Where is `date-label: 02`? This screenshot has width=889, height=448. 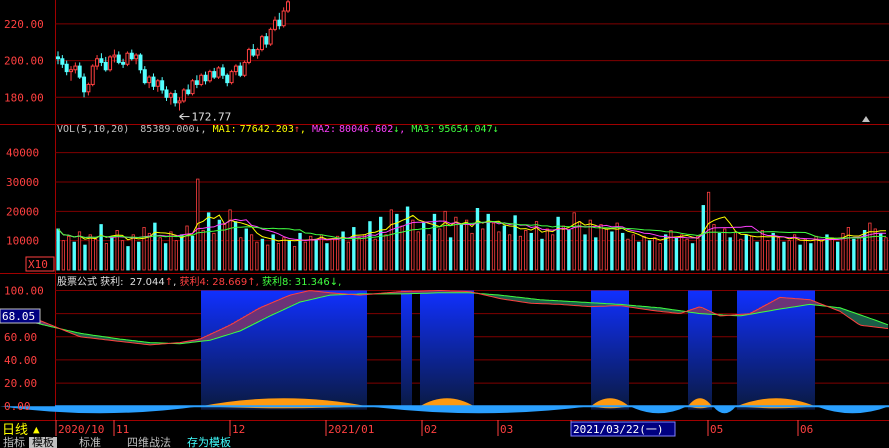
date-label: 02 is located at coordinates (430, 429).